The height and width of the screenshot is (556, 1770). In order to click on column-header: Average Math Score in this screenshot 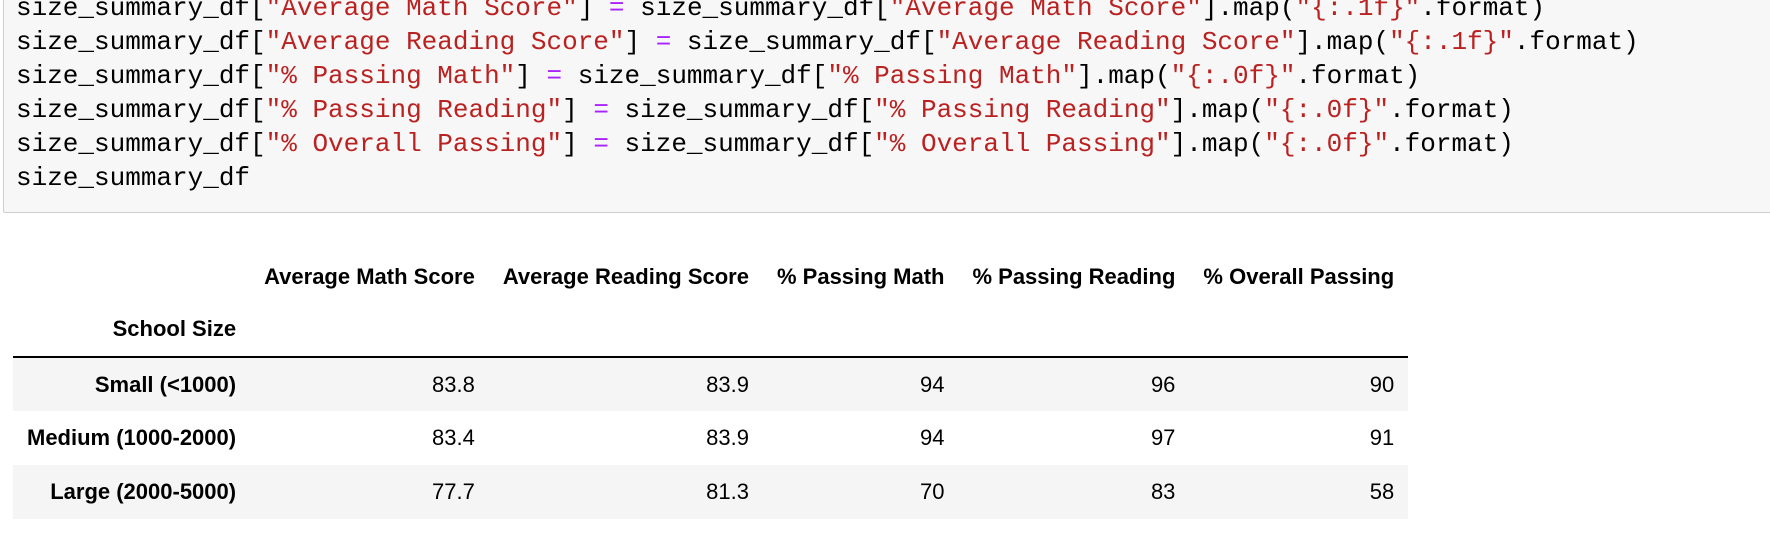, I will do `click(369, 276)`.